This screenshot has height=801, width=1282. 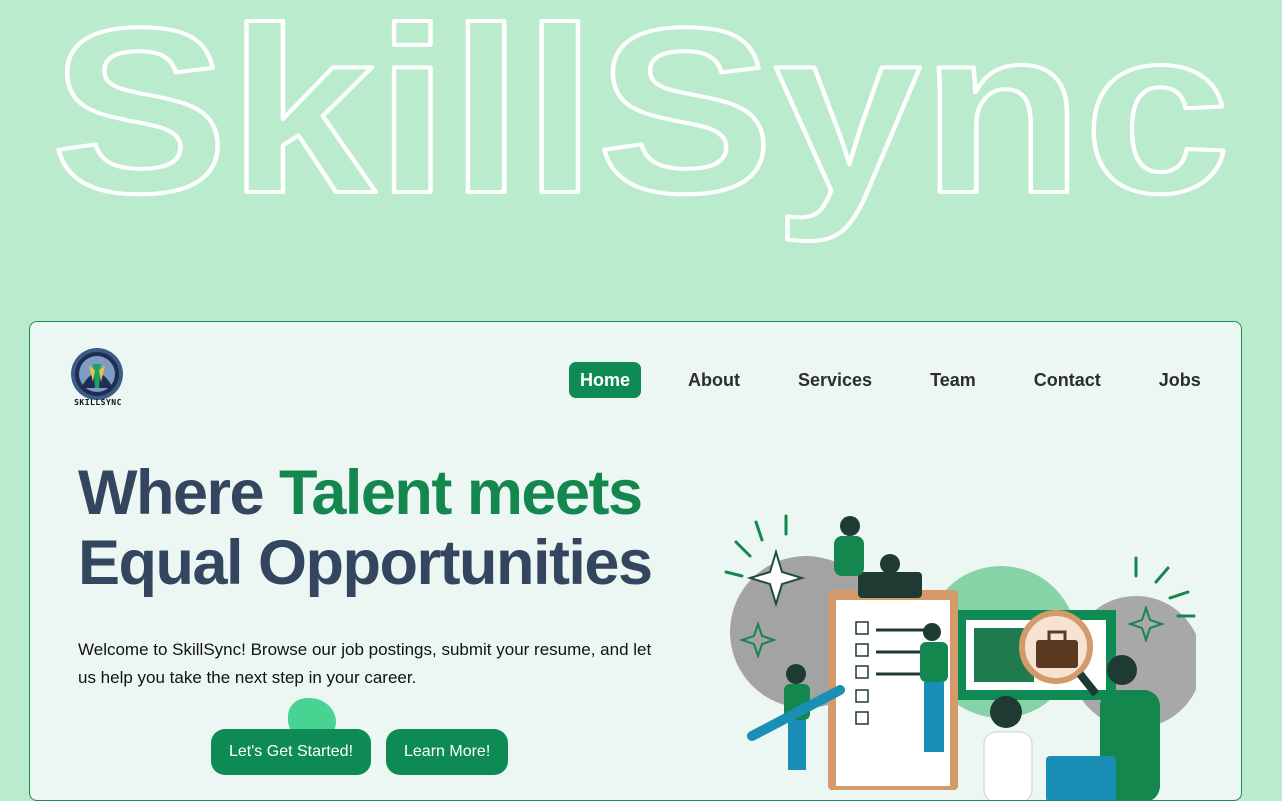 What do you see at coordinates (605, 380) in the screenshot?
I see `nav-home: Home` at bounding box center [605, 380].